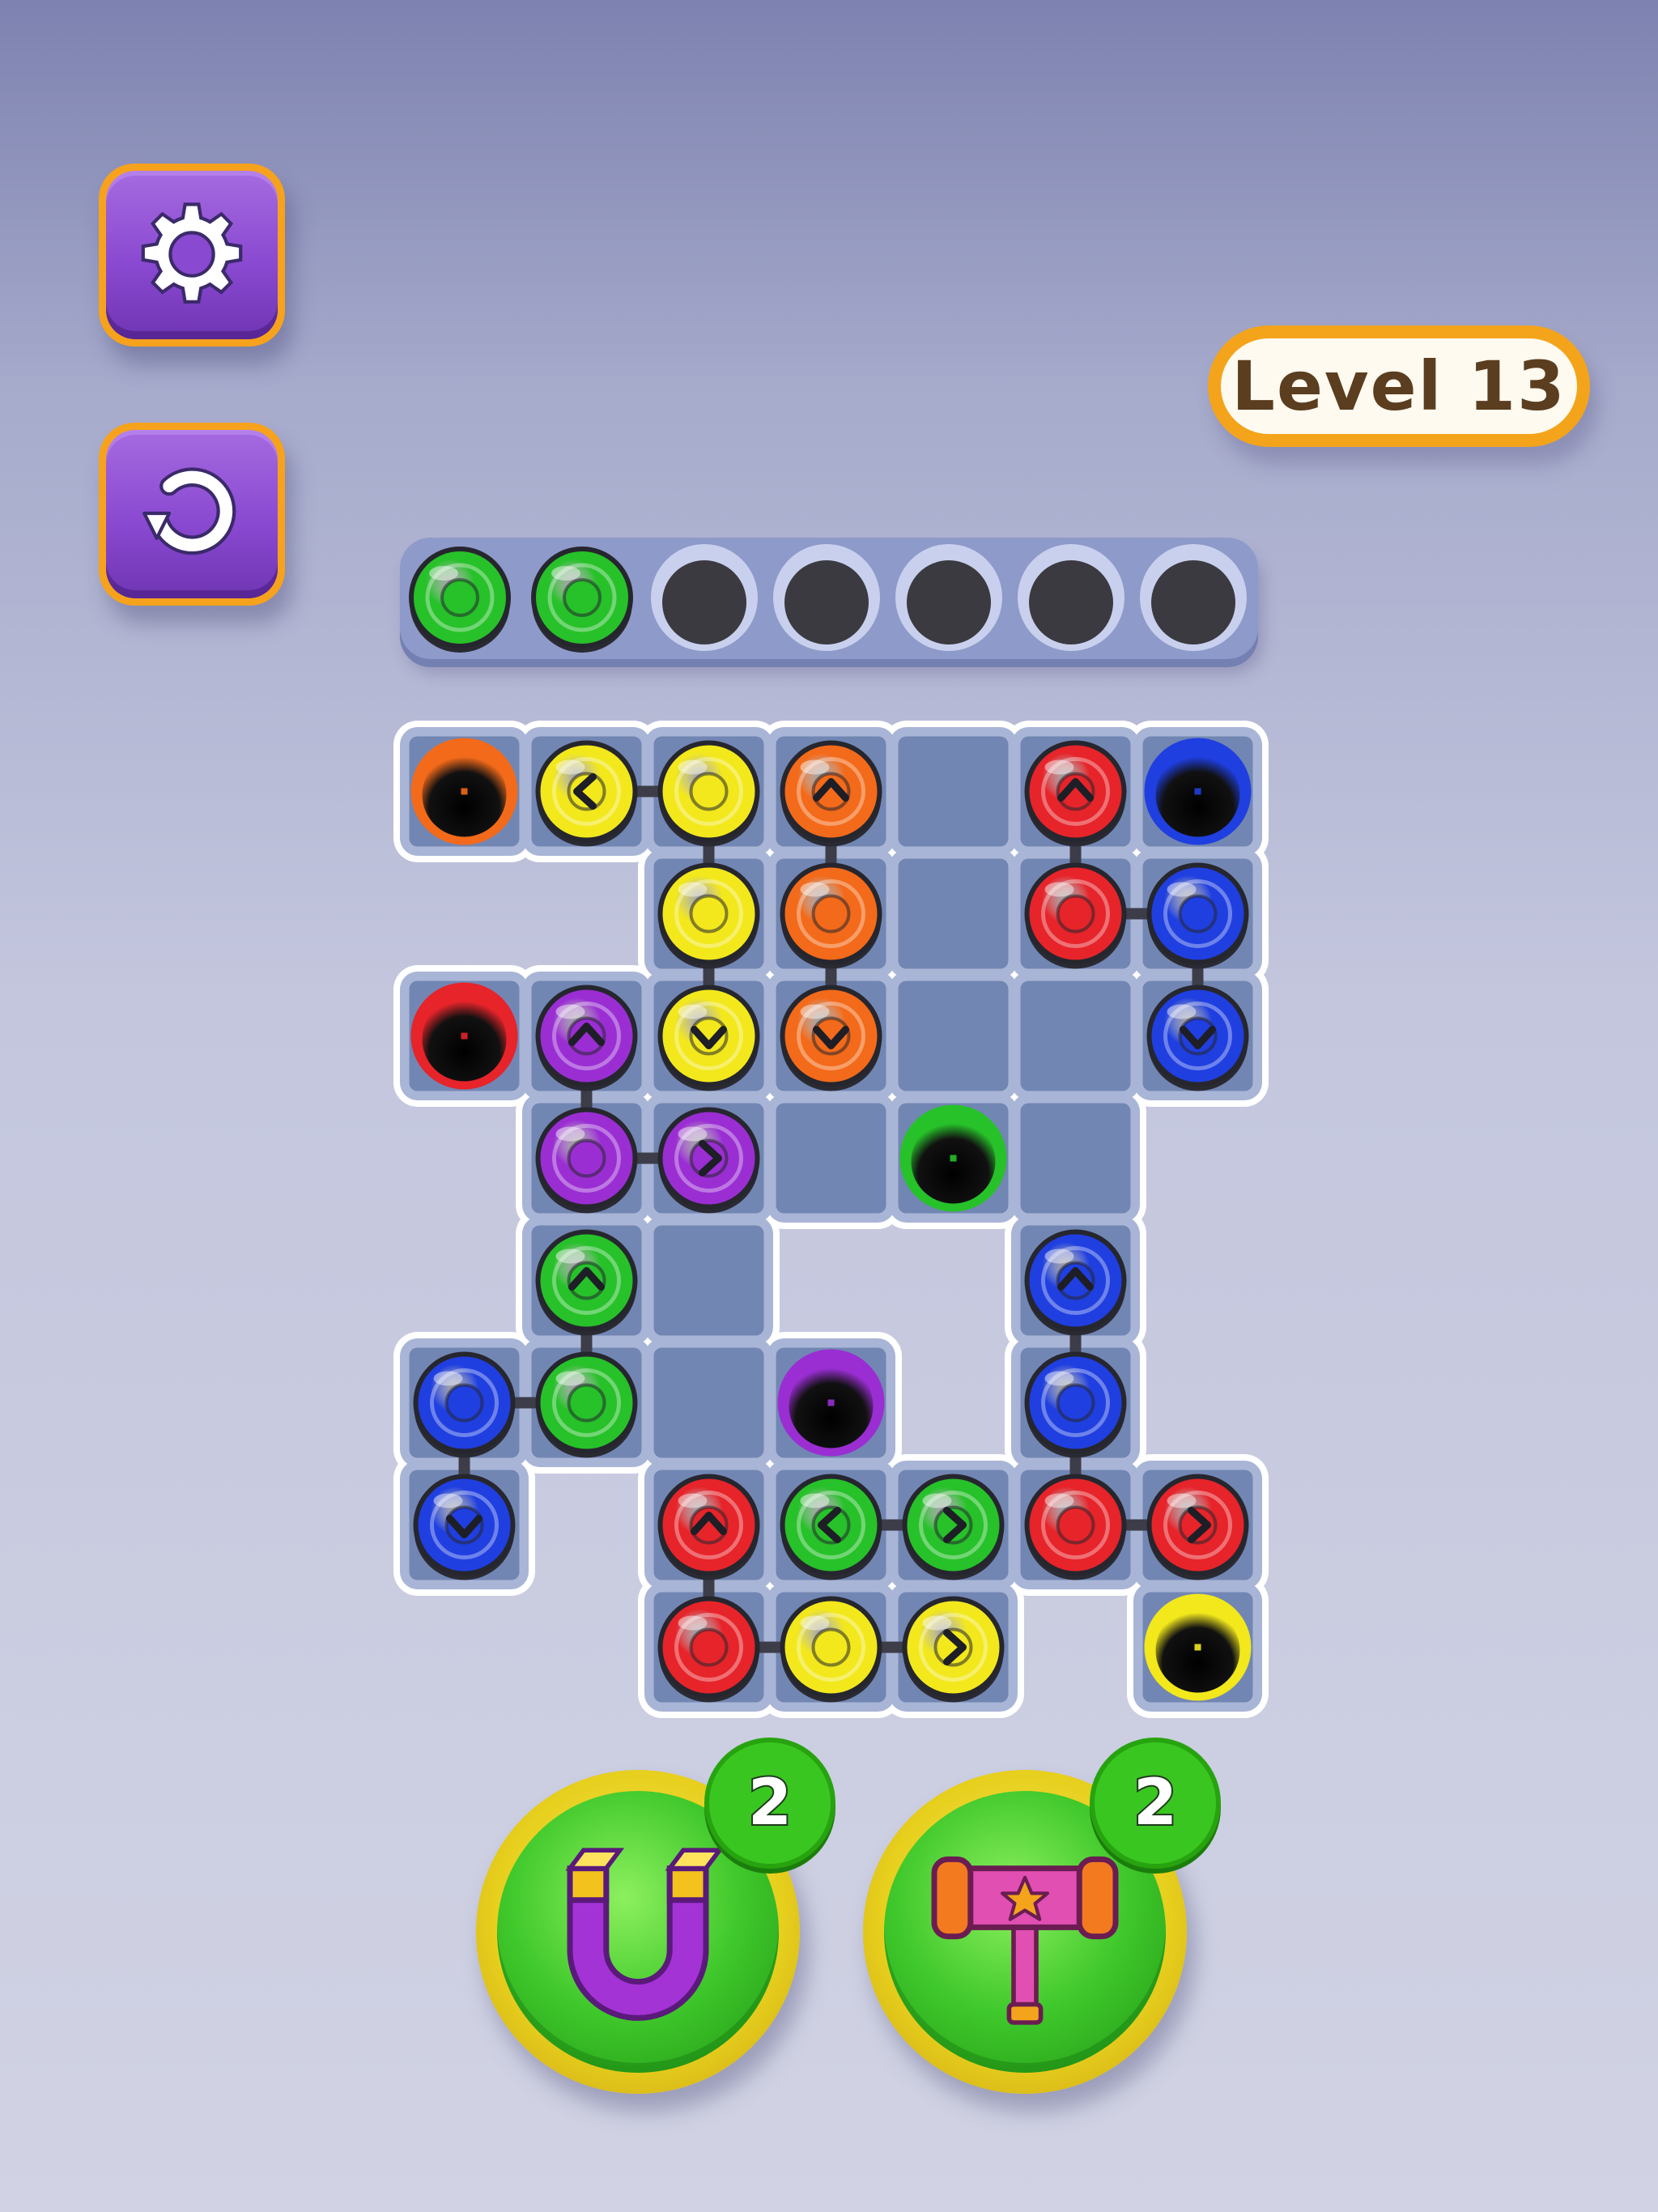 This screenshot has height=2212, width=1658. Describe the element at coordinates (1198, 1647) in the screenshot. I see `hole-yellow` at that location.